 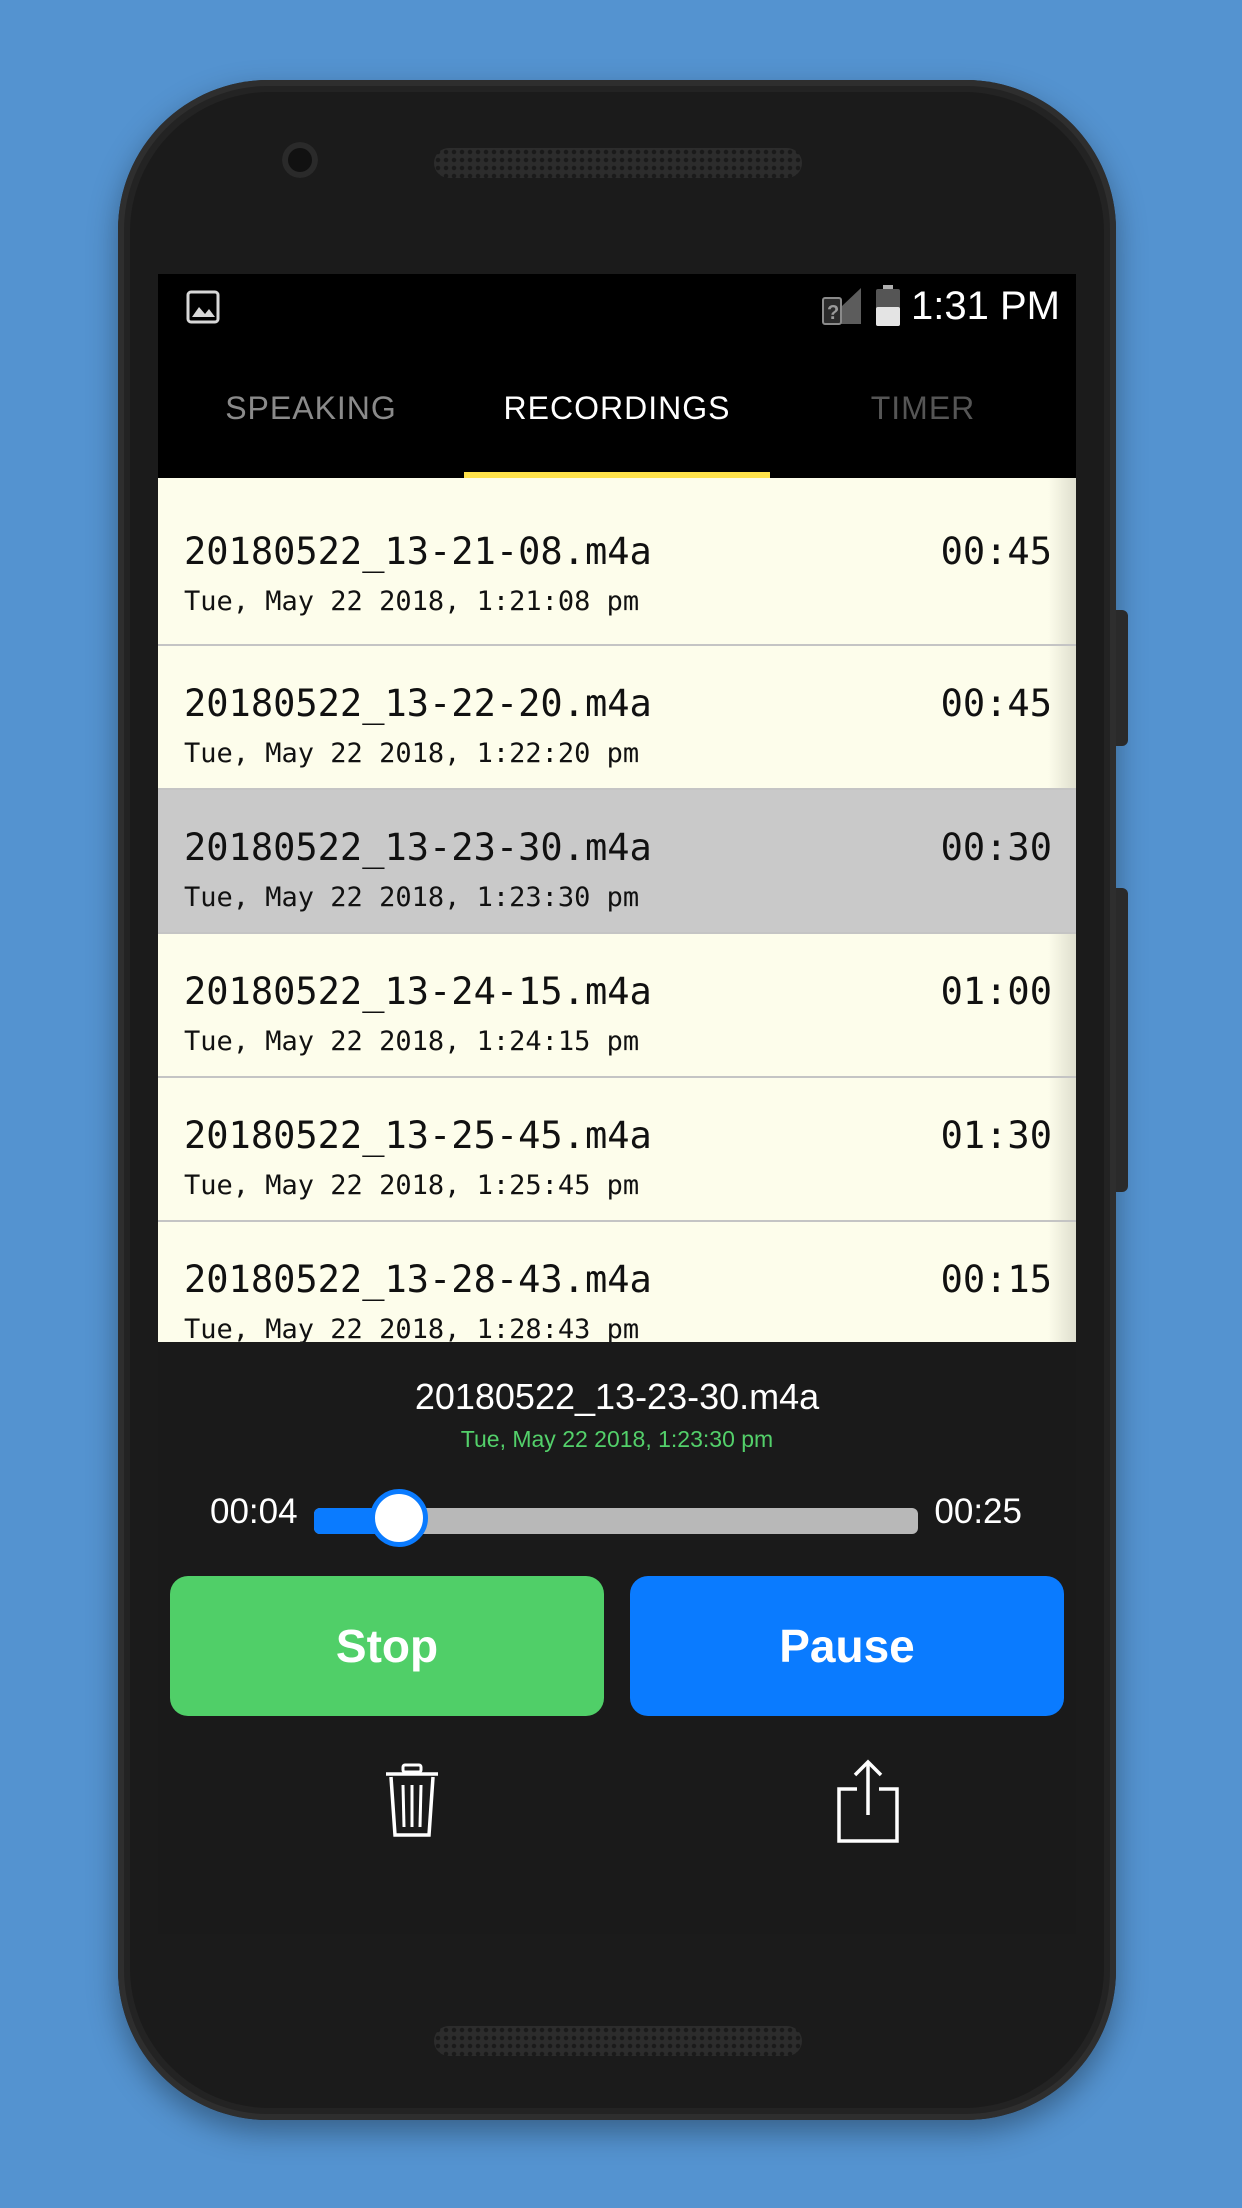 I want to click on trash-icon, so click(x=412, y=1800).